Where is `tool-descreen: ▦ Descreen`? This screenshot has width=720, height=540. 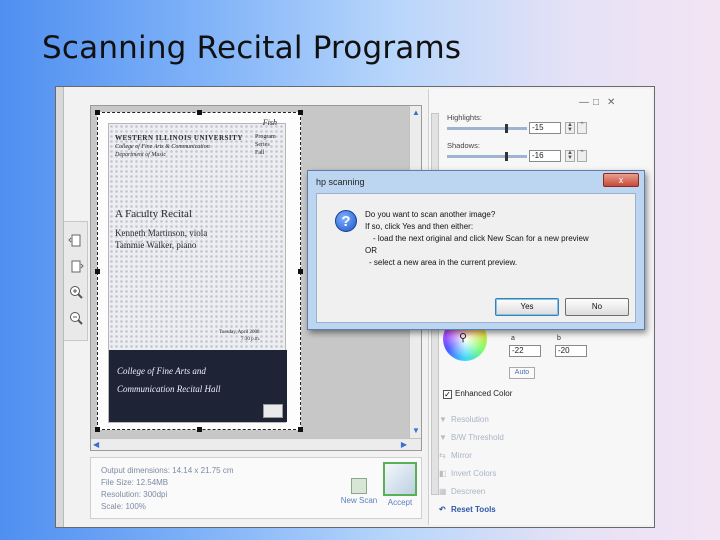 tool-descreen: ▦ Descreen is located at coordinates (462, 491).